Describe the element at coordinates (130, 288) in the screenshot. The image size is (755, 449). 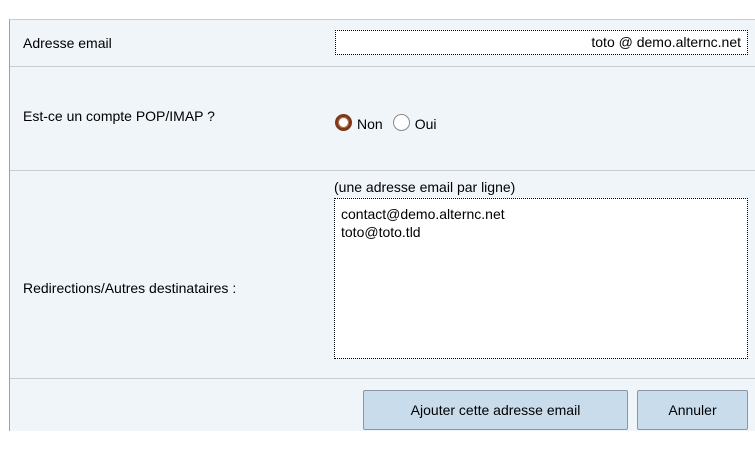
I see `redirections-label: Redirections/Autres destinataires :` at that location.